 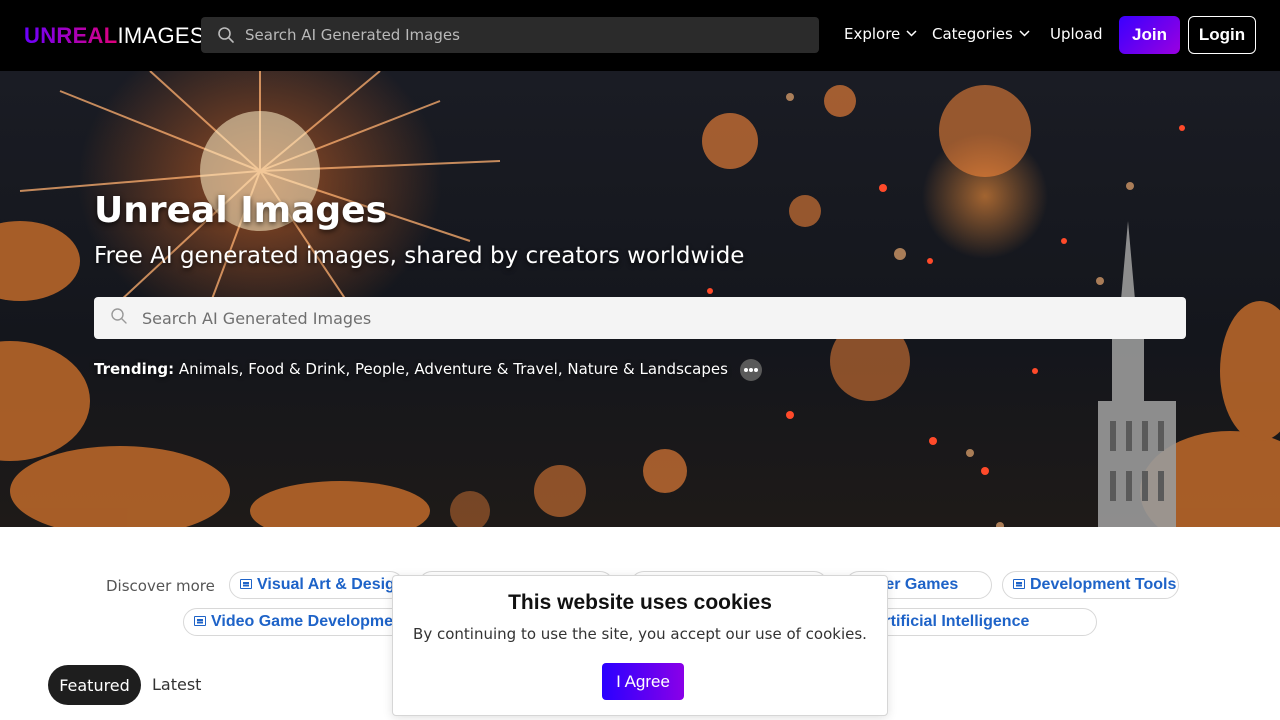 I want to click on trending-link: Animals, so click(x=209, y=369).